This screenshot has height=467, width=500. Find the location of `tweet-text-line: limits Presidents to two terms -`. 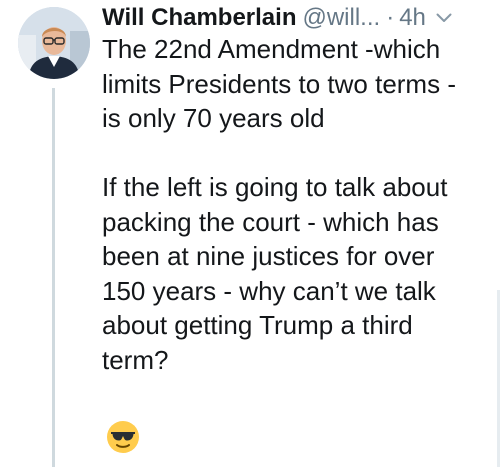

tweet-text-line: limits Presidents to two terms - is located at coordinates (279, 83).